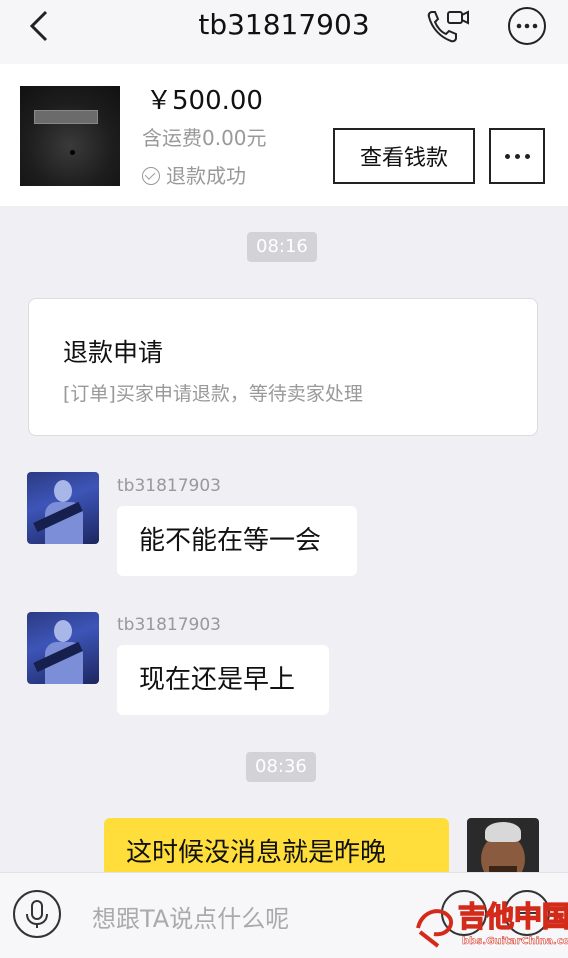  I want to click on refund-status: 退款成功, so click(194, 174).